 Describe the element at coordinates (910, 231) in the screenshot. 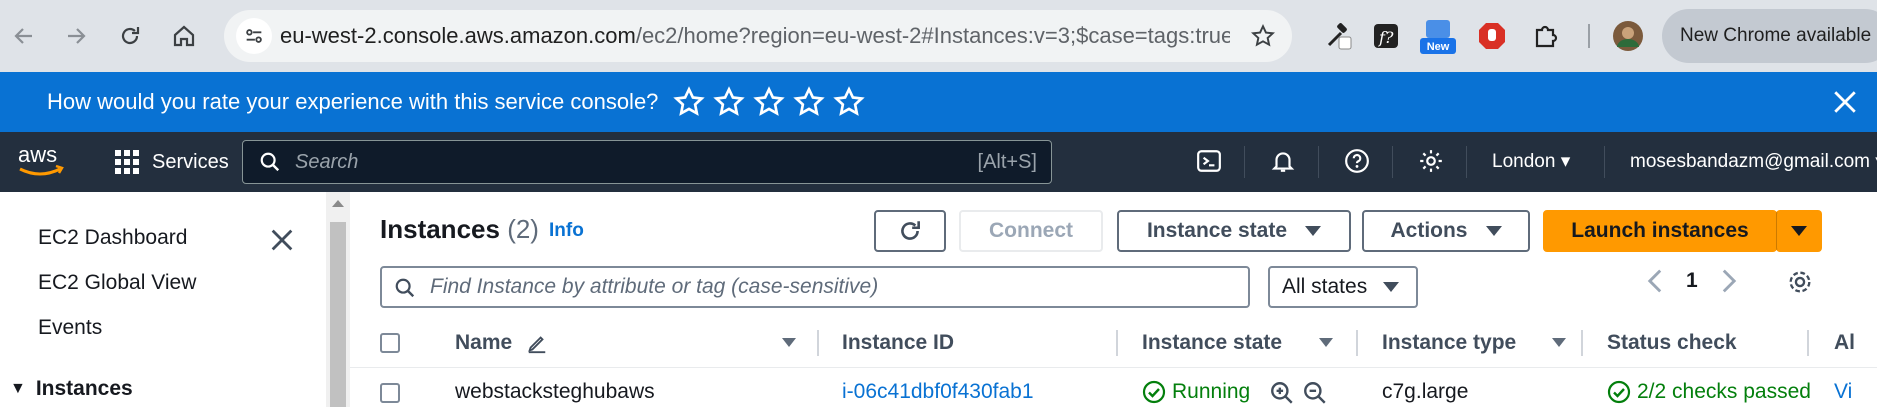

I see `refresh-button` at that location.